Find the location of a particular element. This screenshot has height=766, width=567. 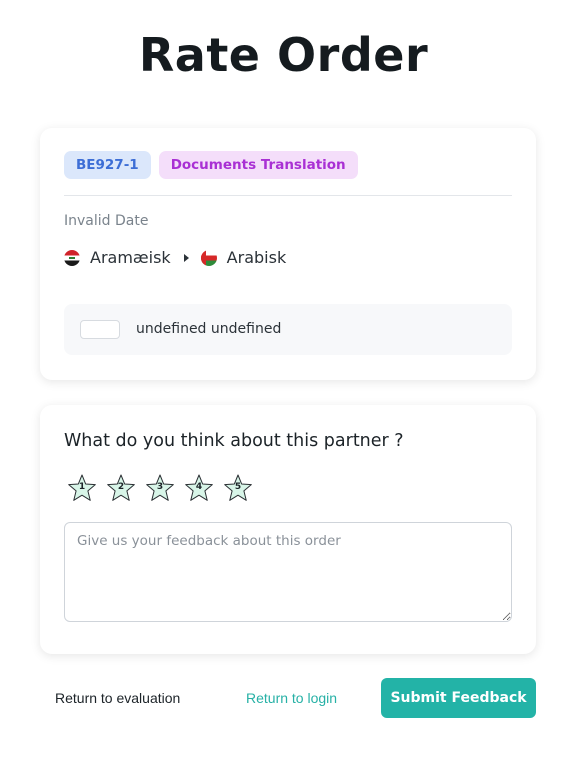

target-language: Arabisk is located at coordinates (256, 257).